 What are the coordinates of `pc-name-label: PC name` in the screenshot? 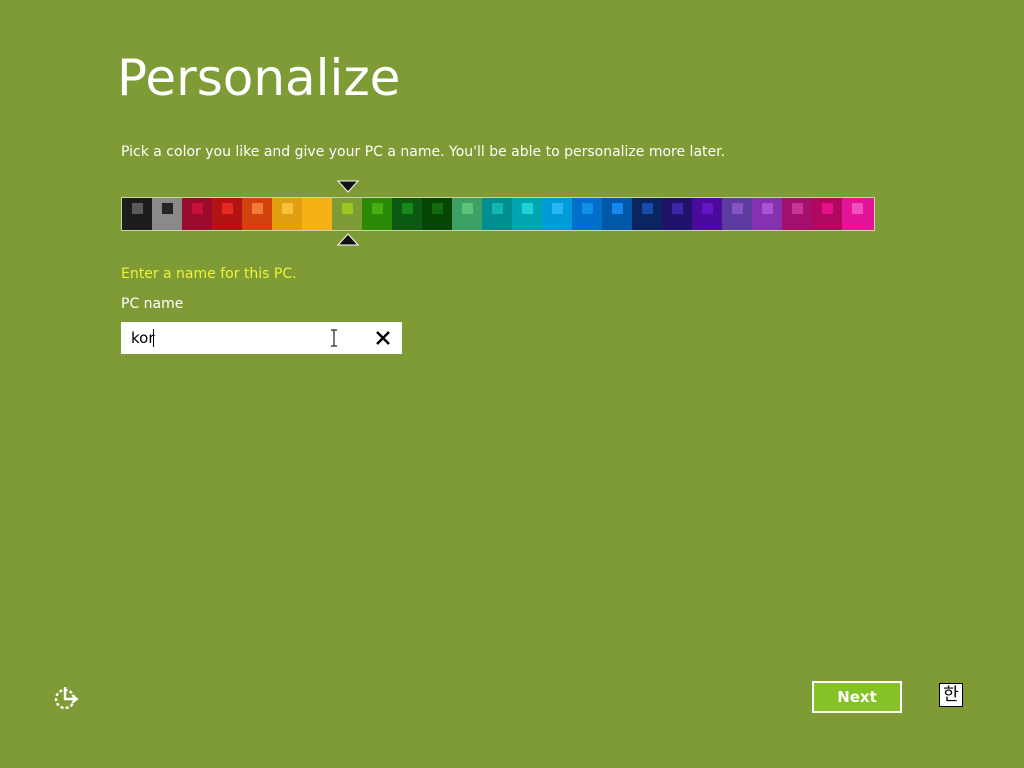 It's located at (152, 304).